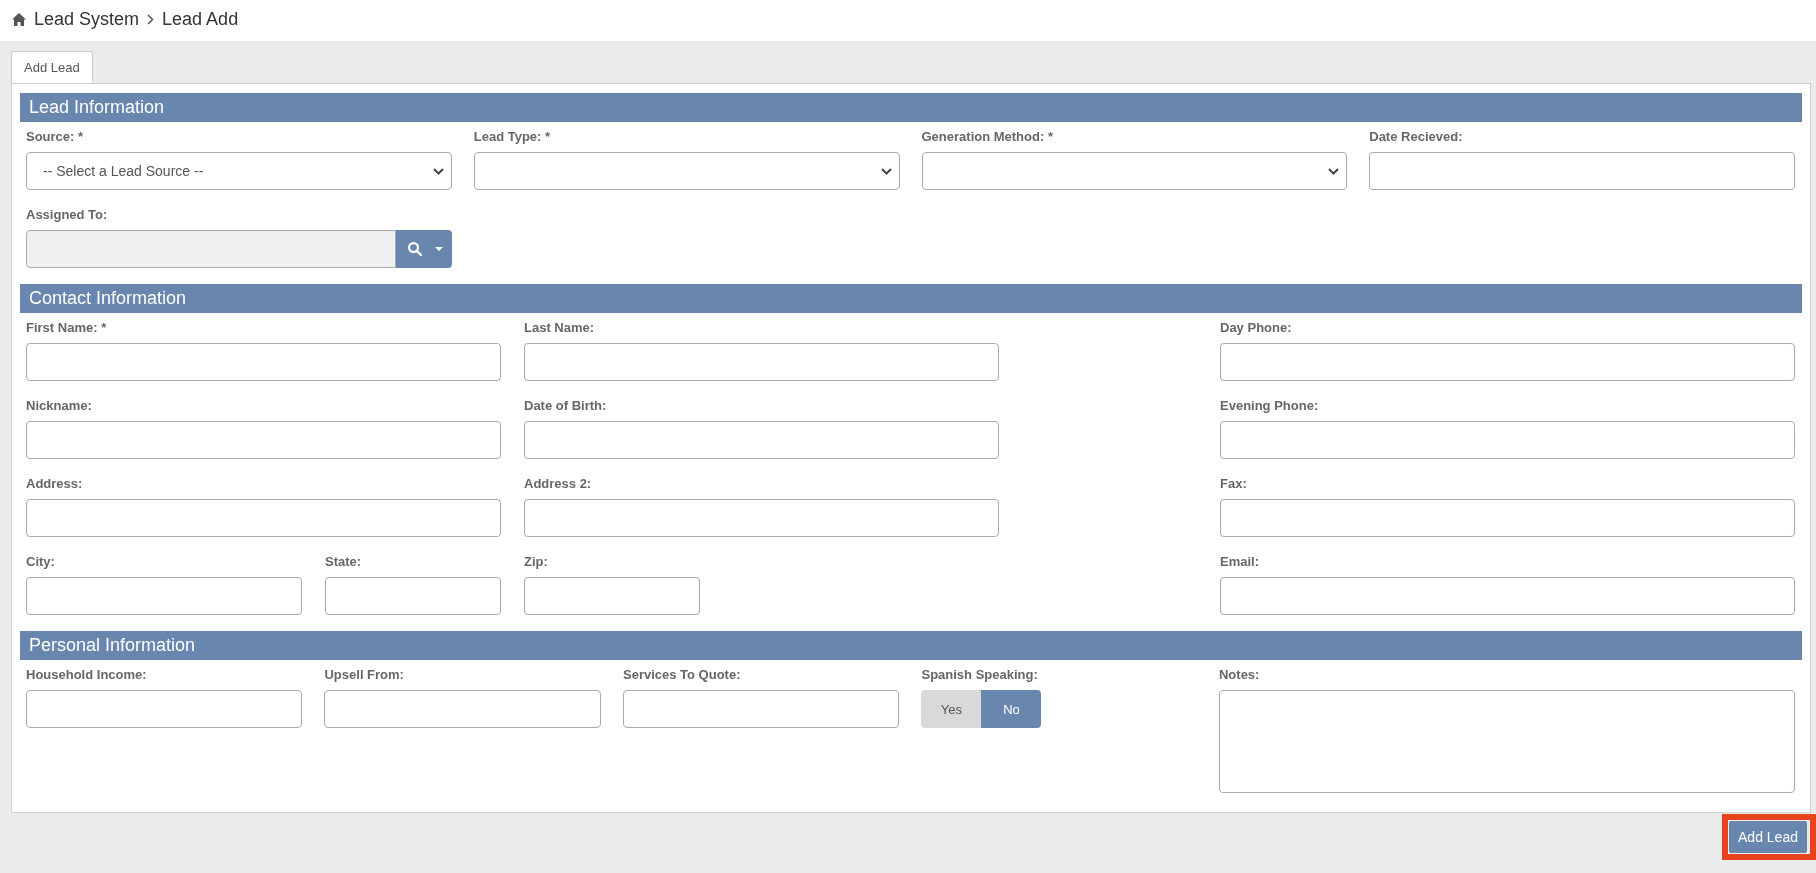 The image size is (1816, 873). I want to click on field-label: Zip:, so click(536, 562).